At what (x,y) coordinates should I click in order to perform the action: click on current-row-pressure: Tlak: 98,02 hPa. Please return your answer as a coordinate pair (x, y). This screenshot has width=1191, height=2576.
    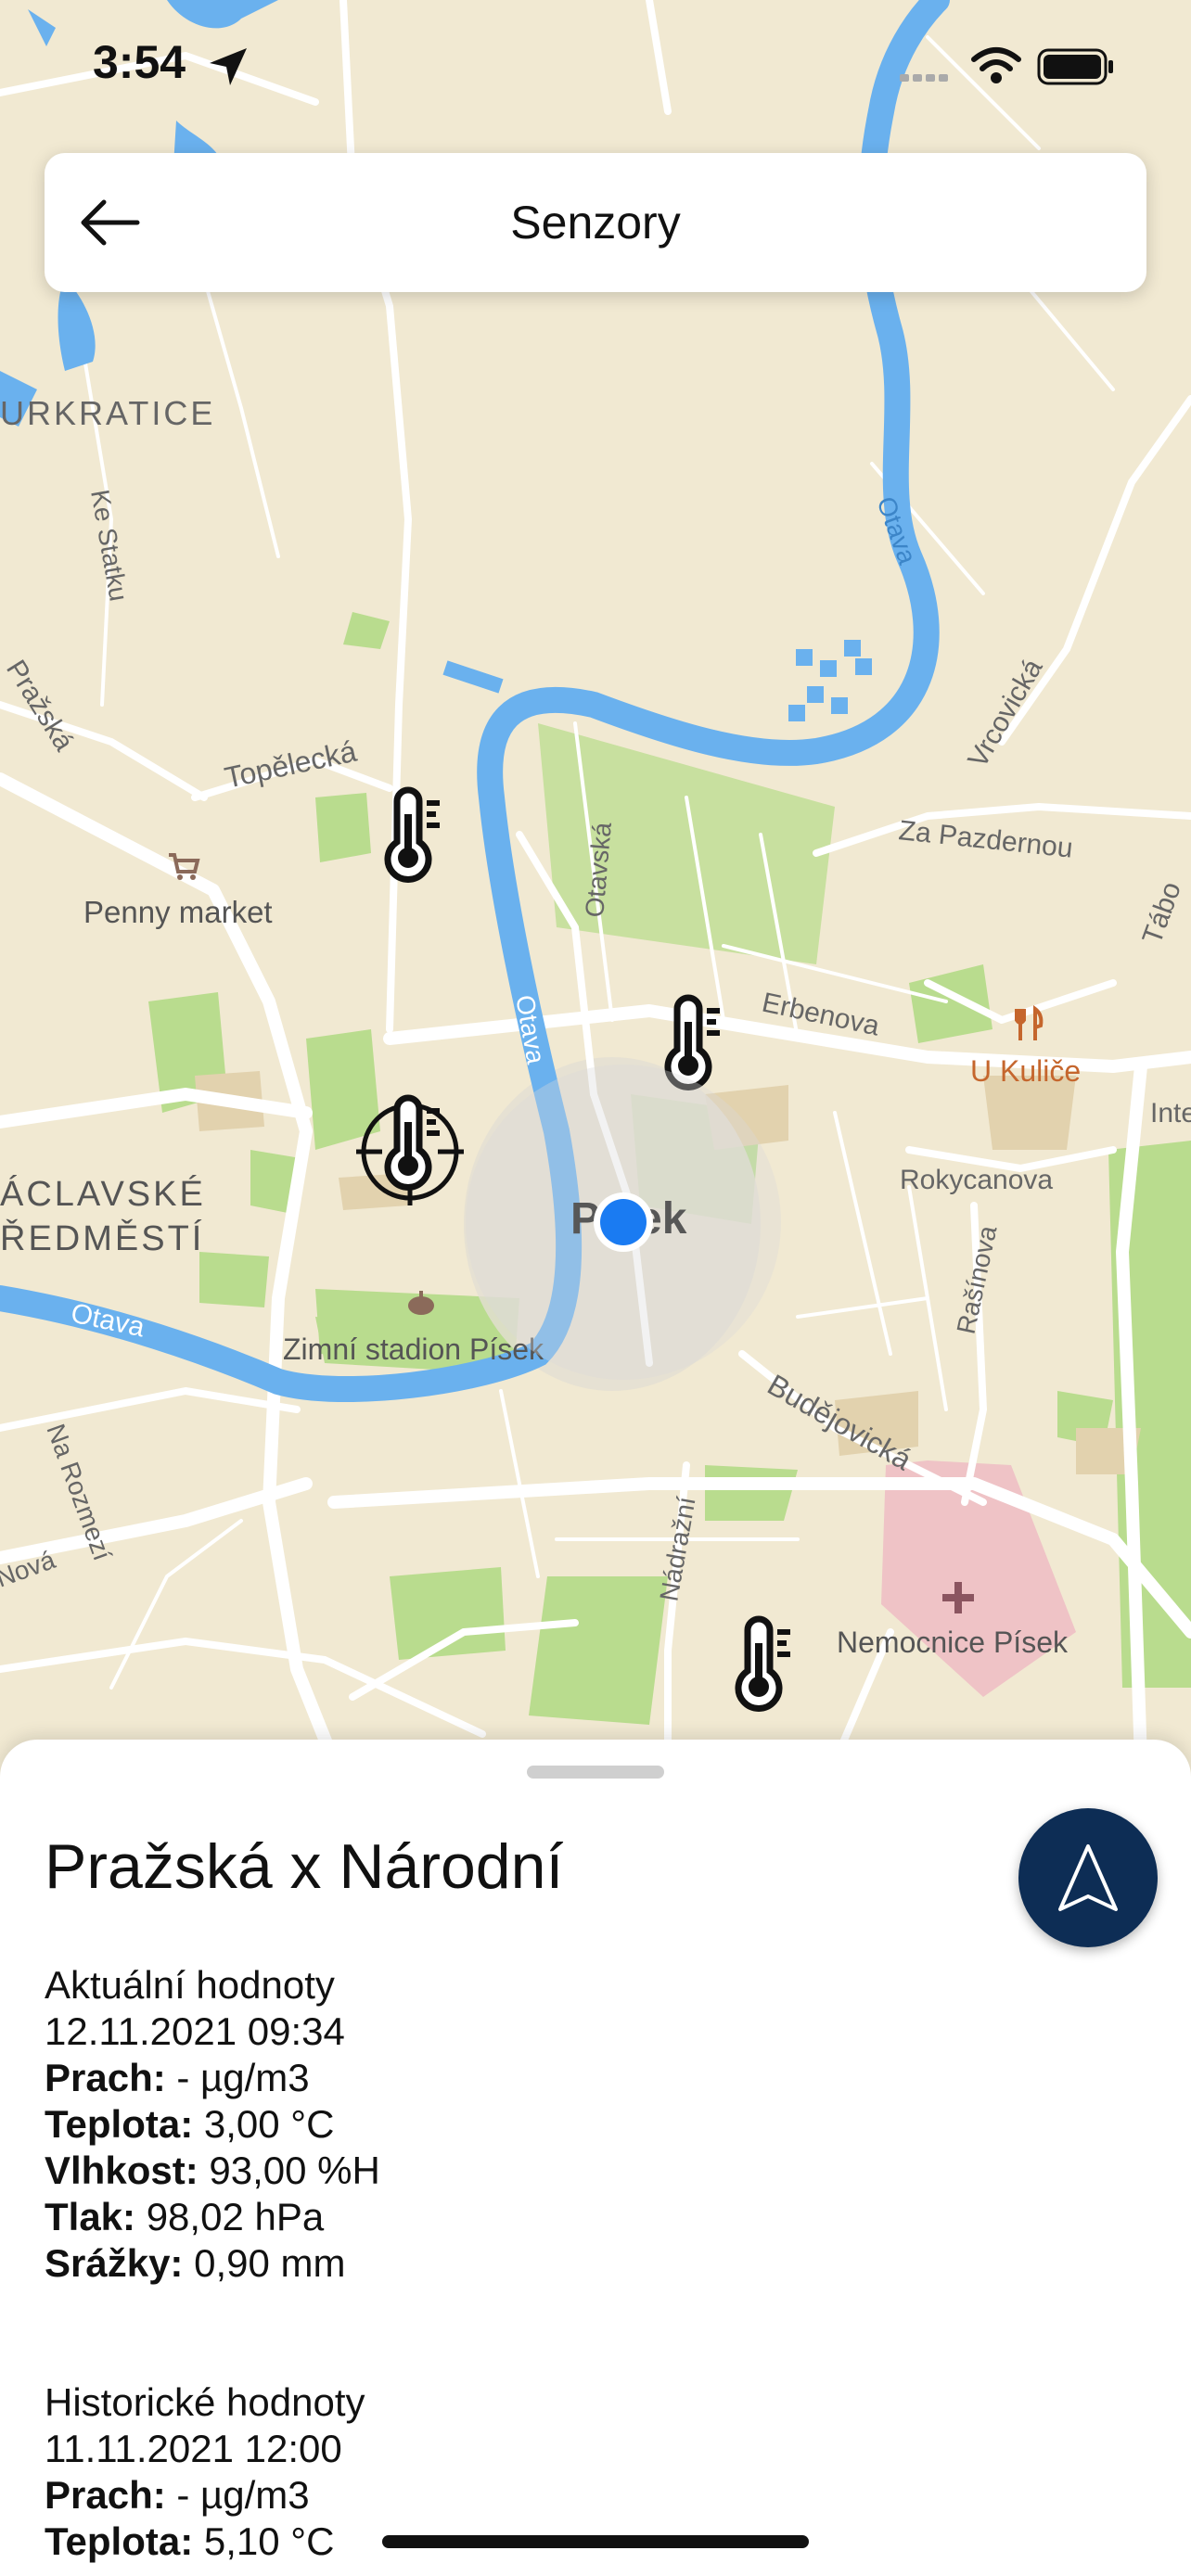
    Looking at the image, I should click on (212, 2217).